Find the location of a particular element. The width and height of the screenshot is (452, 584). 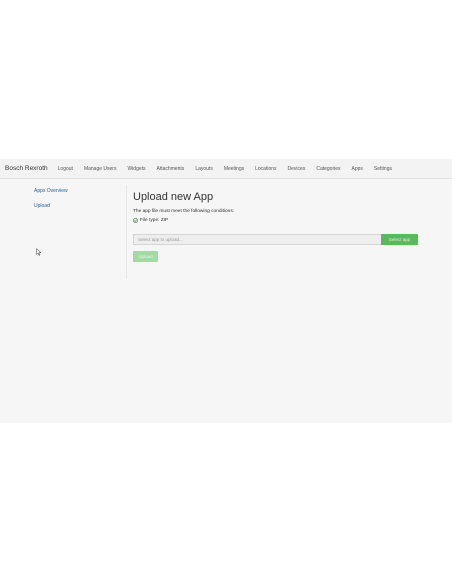

condition-file-type-label: File type: ZIP is located at coordinates (154, 220).